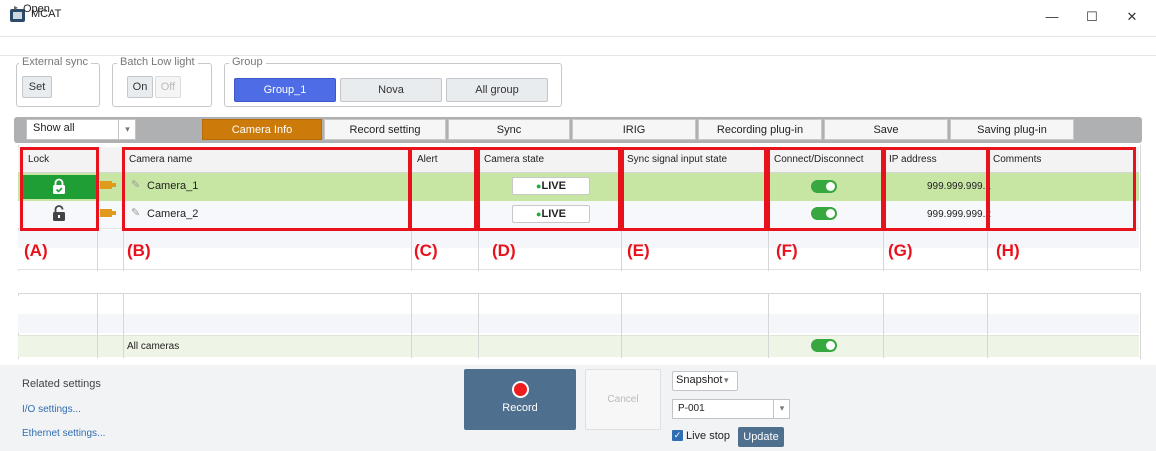  I want to click on batch-low-light-title: Batch Low light, so click(157, 62).